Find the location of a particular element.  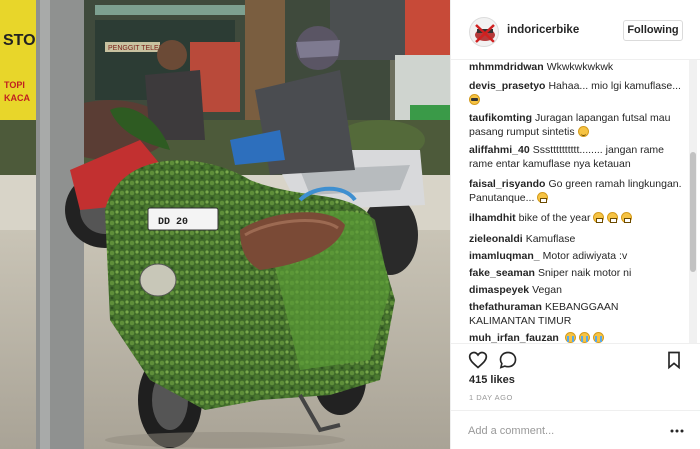

comment-username: faisal_risyando is located at coordinates (507, 184).